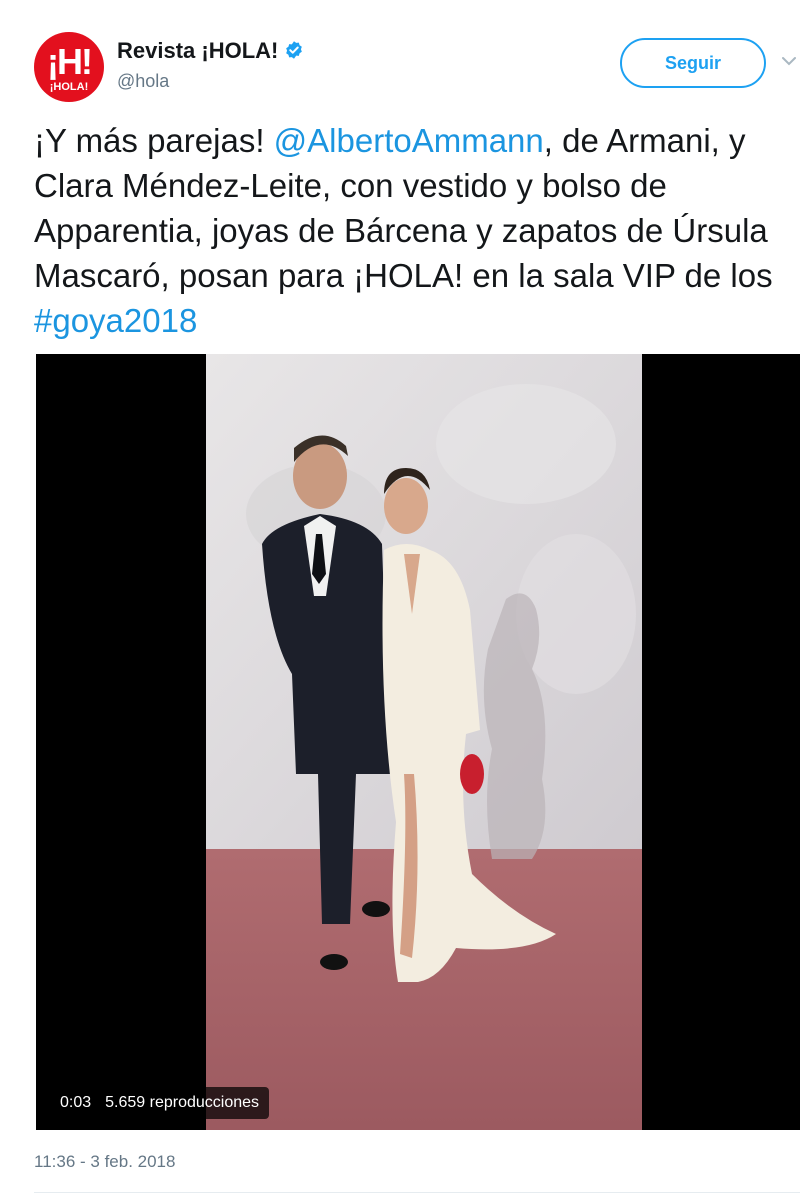  Describe the element at coordinates (143, 81) in the screenshot. I see `user-handle: @hola` at that location.